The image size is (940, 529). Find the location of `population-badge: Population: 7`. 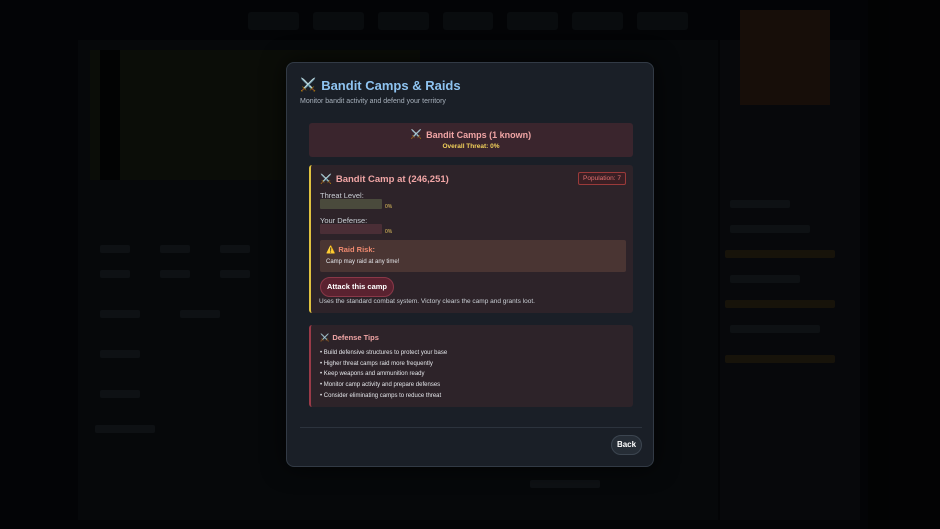

population-badge: Population: 7 is located at coordinates (602, 178).